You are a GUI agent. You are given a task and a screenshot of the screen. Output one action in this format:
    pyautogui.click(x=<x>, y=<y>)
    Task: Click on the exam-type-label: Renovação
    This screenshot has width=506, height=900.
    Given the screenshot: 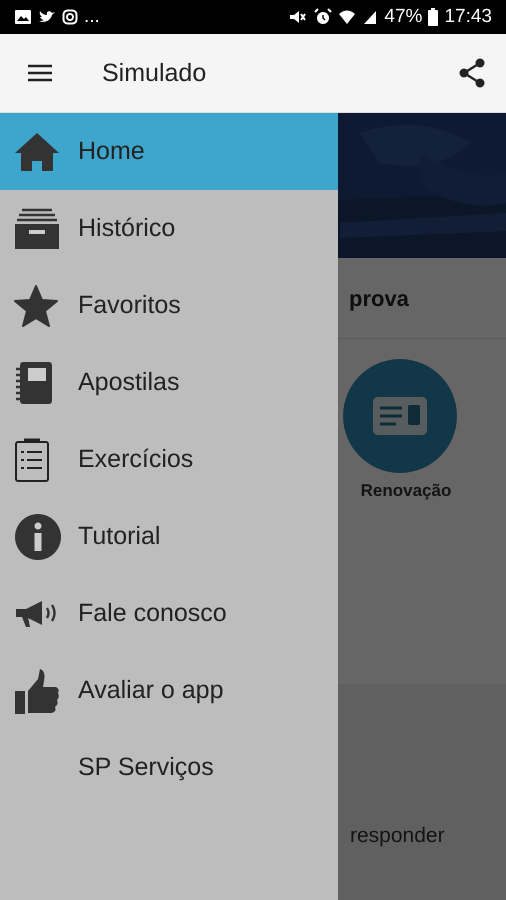 What is the action you would take?
    pyautogui.click(x=406, y=491)
    